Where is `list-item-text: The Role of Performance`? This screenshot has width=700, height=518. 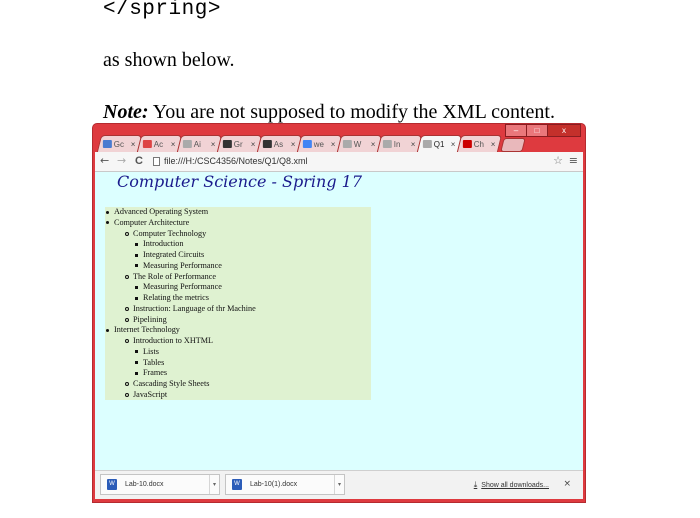
list-item-text: The Role of Performance is located at coordinates (174, 276).